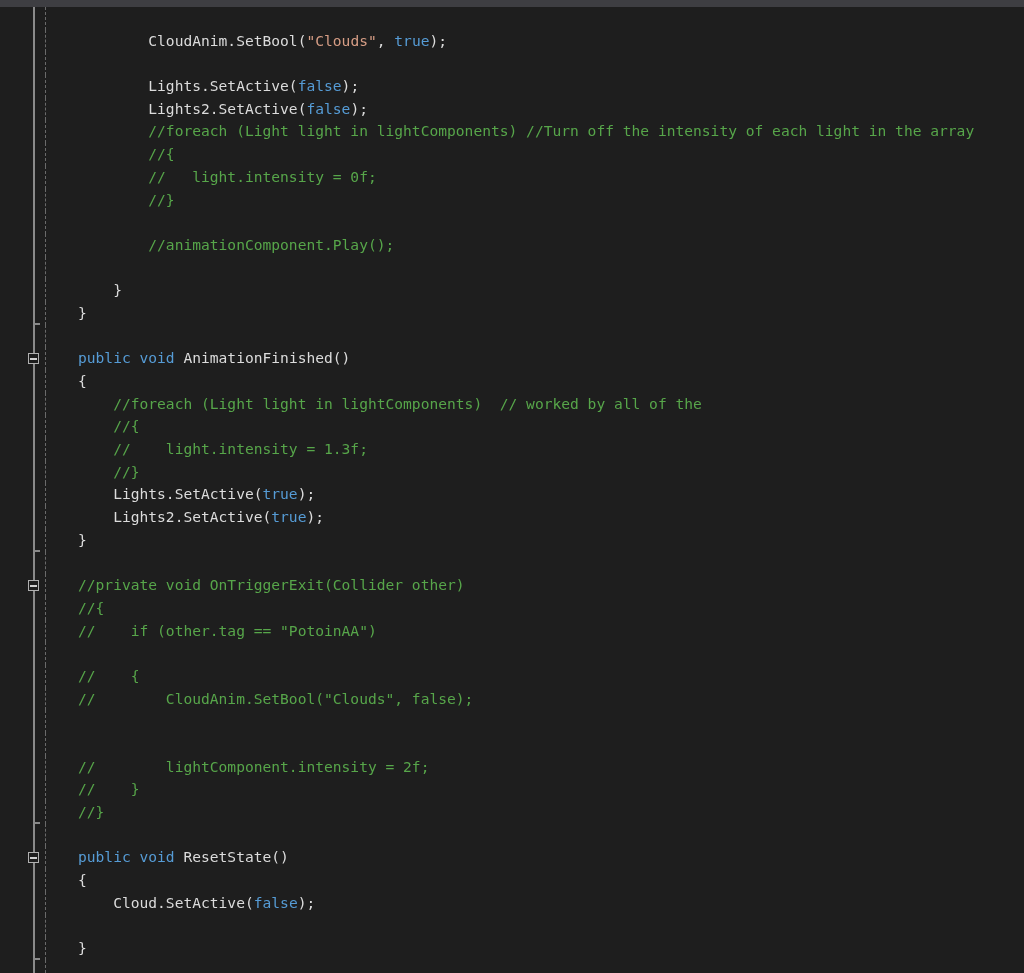  Describe the element at coordinates (271, 244) in the screenshot. I see `code-line: //animationComponent.Play();` at that location.